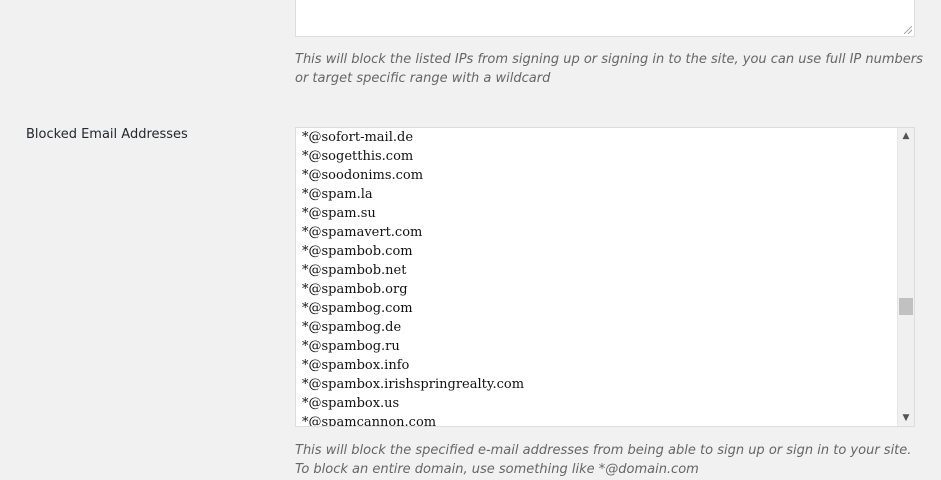 The height and width of the screenshot is (480, 941). Describe the element at coordinates (363, 175) in the screenshot. I see `email-entry: *@soodonims.com` at that location.